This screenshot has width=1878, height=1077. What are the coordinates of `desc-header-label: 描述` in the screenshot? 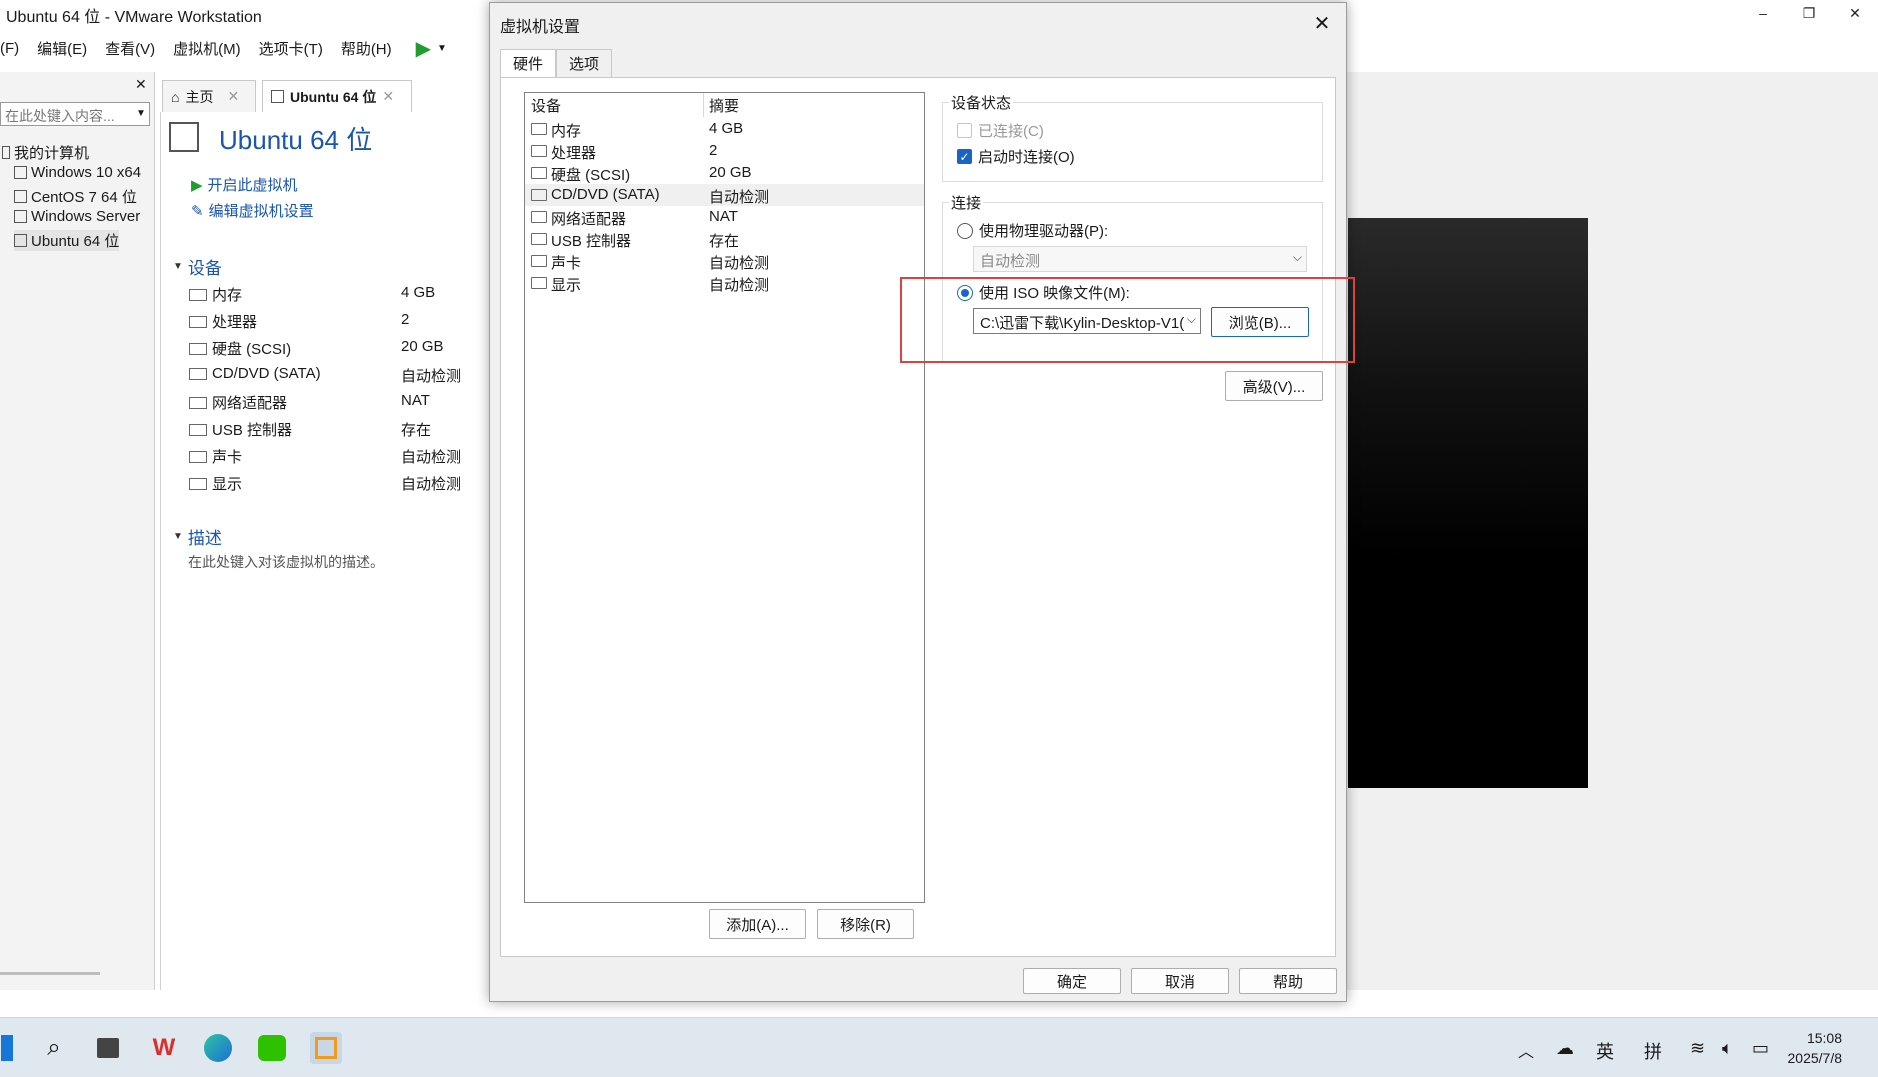 It's located at (204, 538).